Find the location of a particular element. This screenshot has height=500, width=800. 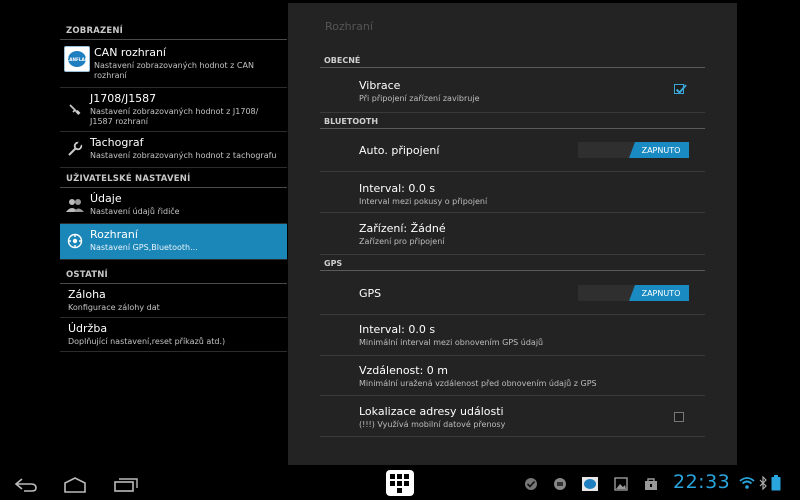

users-icon is located at coordinates (75, 205).